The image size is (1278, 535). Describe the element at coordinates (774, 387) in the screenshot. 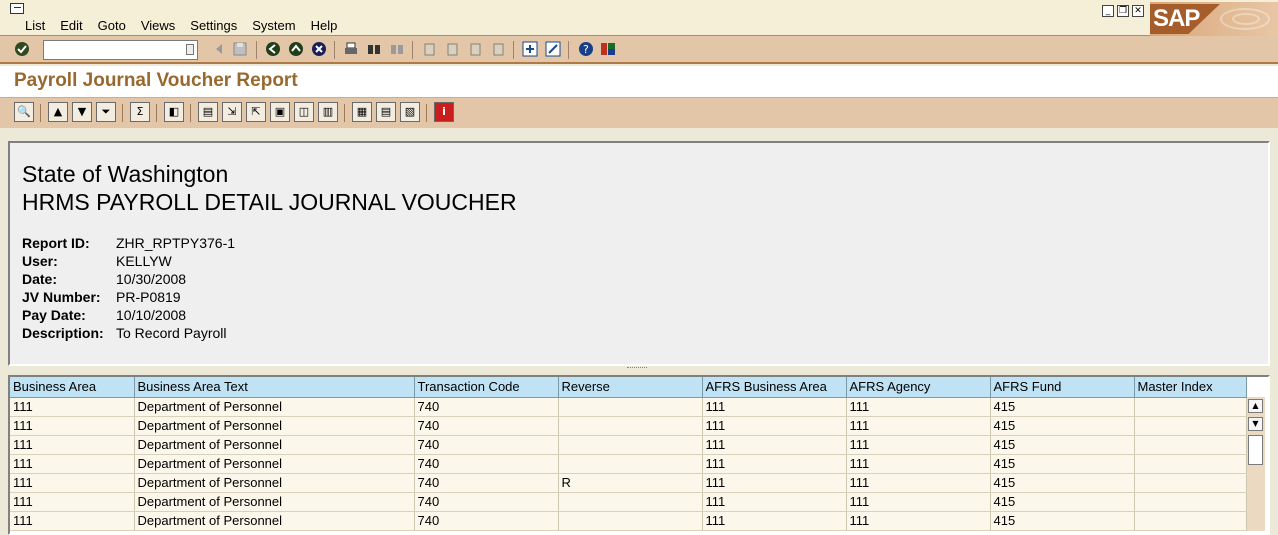

I see `column-header: AFRS Business Area` at that location.